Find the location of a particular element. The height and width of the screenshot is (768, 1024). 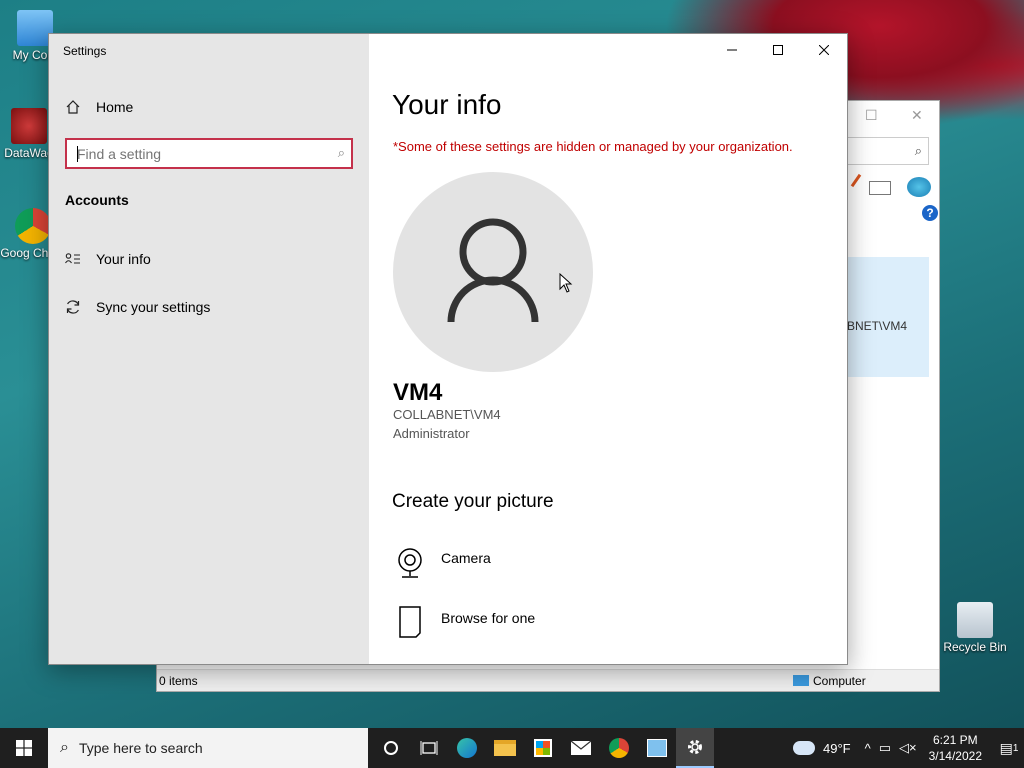

cloud-icon is located at coordinates (804, 748).